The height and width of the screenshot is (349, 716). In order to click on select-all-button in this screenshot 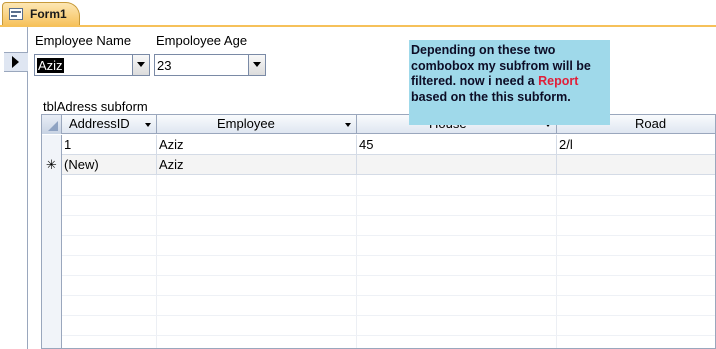, I will do `click(52, 124)`.